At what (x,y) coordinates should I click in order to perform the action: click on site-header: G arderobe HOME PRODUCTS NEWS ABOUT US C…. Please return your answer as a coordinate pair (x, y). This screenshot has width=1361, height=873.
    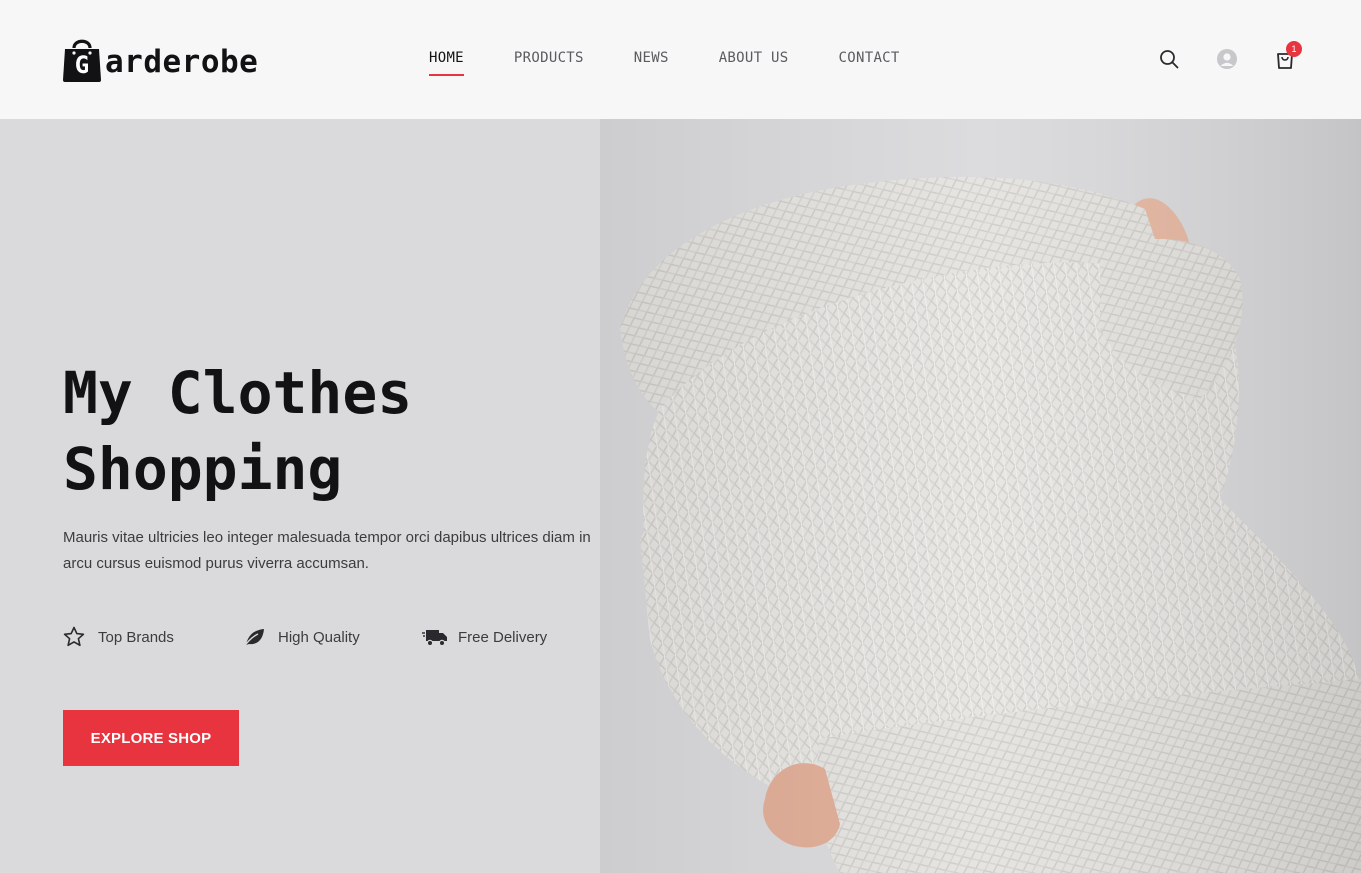
    Looking at the image, I should click on (680, 59).